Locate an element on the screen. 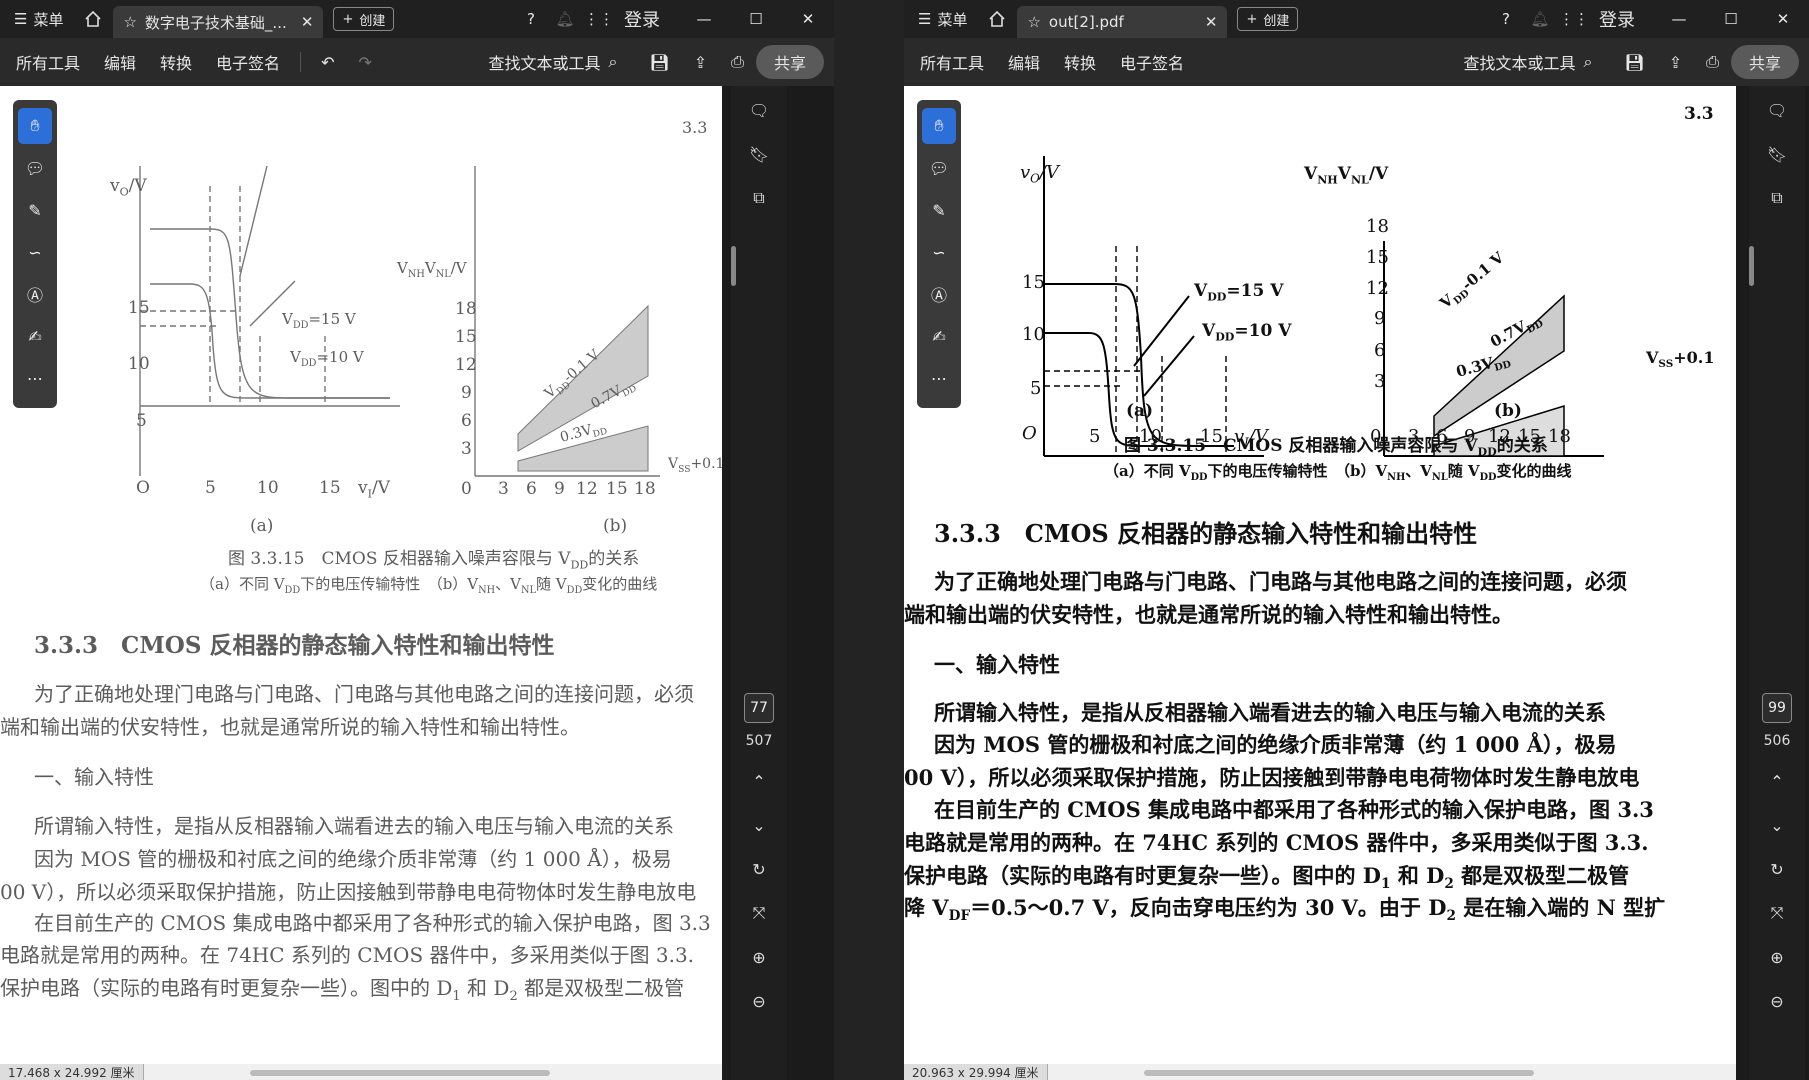  section-heading: 3.3.3 CMOS 反相器的静态输入特性和输出特性 is located at coordinates (1206, 533).